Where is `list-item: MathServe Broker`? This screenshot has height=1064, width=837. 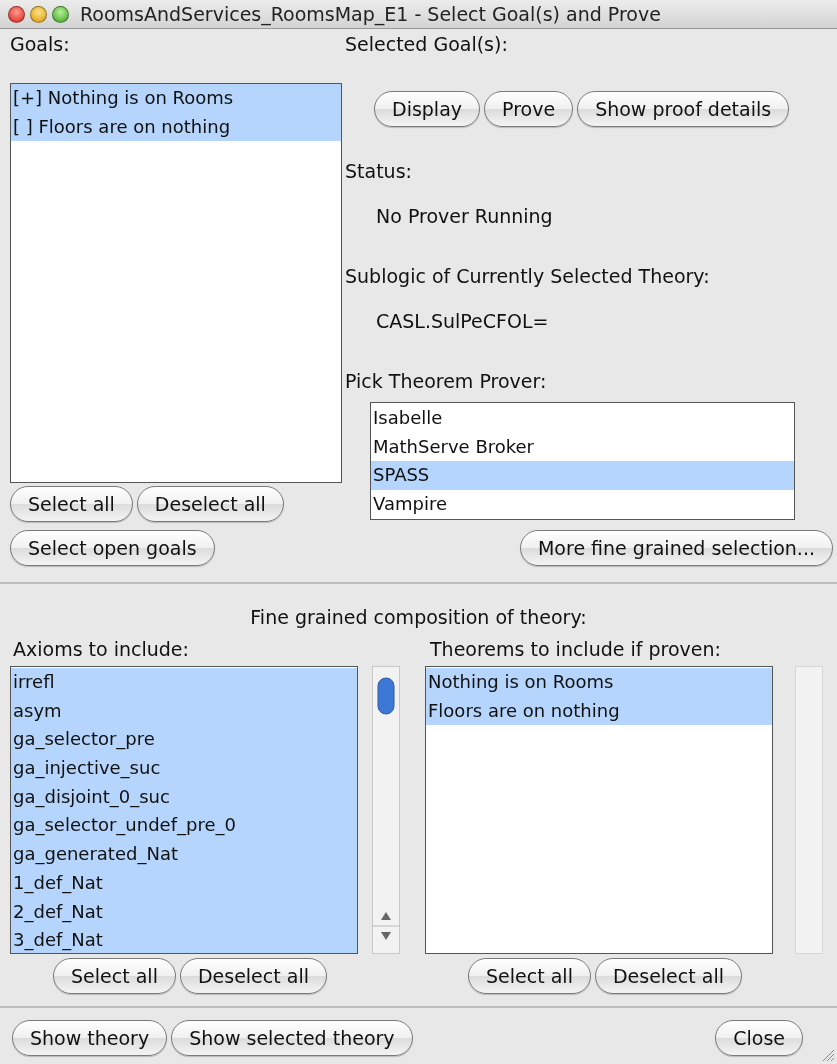
list-item: MathServe Broker is located at coordinates (582, 447).